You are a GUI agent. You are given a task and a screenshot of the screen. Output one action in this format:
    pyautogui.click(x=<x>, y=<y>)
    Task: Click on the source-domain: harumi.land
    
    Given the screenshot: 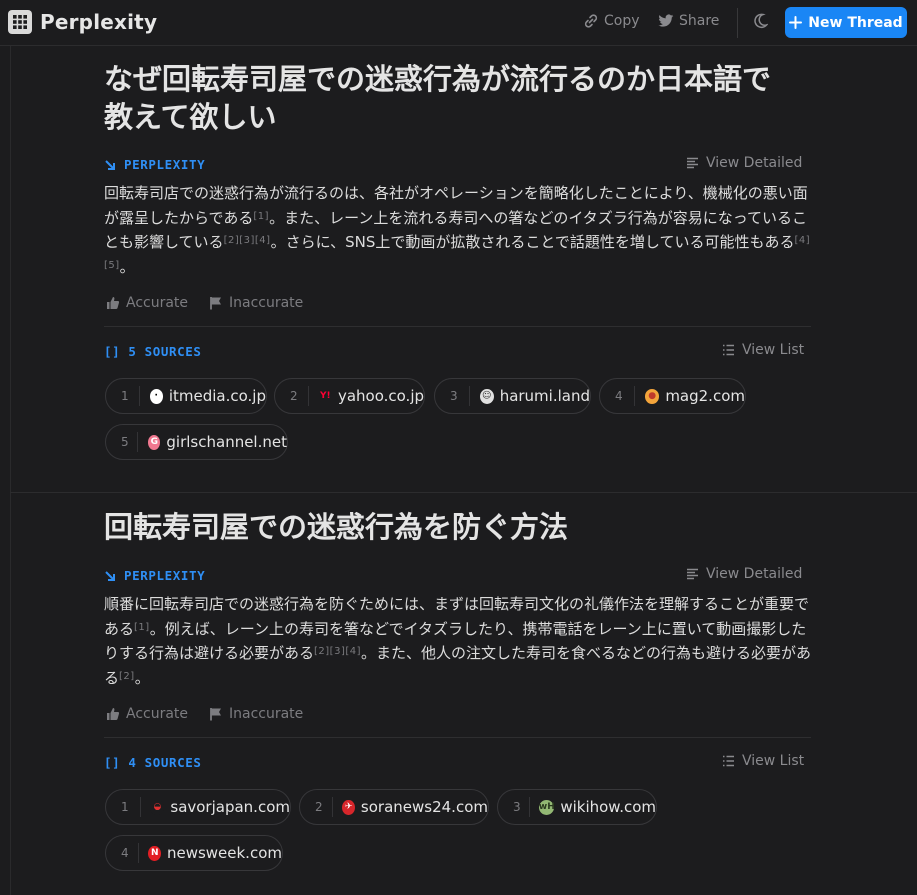 What is the action you would take?
    pyautogui.click(x=544, y=396)
    